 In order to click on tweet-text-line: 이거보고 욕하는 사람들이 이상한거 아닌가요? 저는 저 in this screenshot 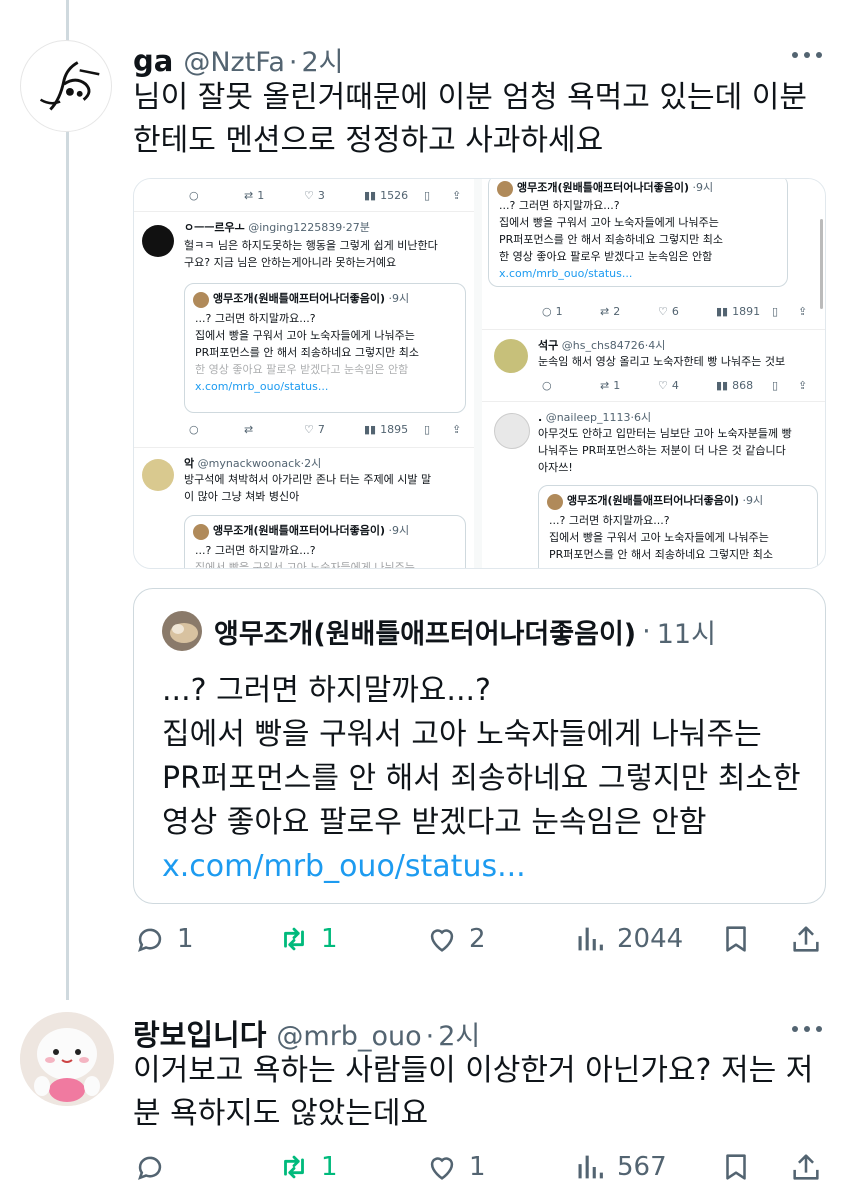, I will do `click(473, 1070)`.